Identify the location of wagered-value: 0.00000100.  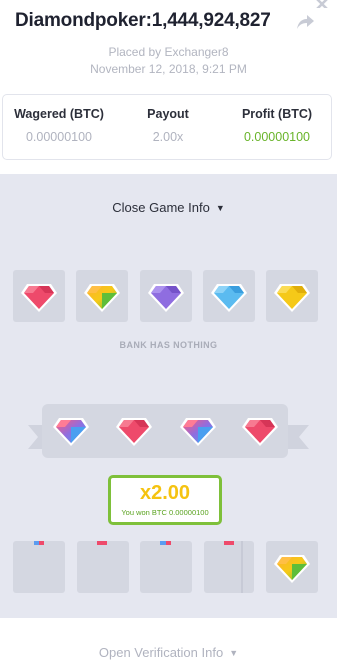
(59, 137).